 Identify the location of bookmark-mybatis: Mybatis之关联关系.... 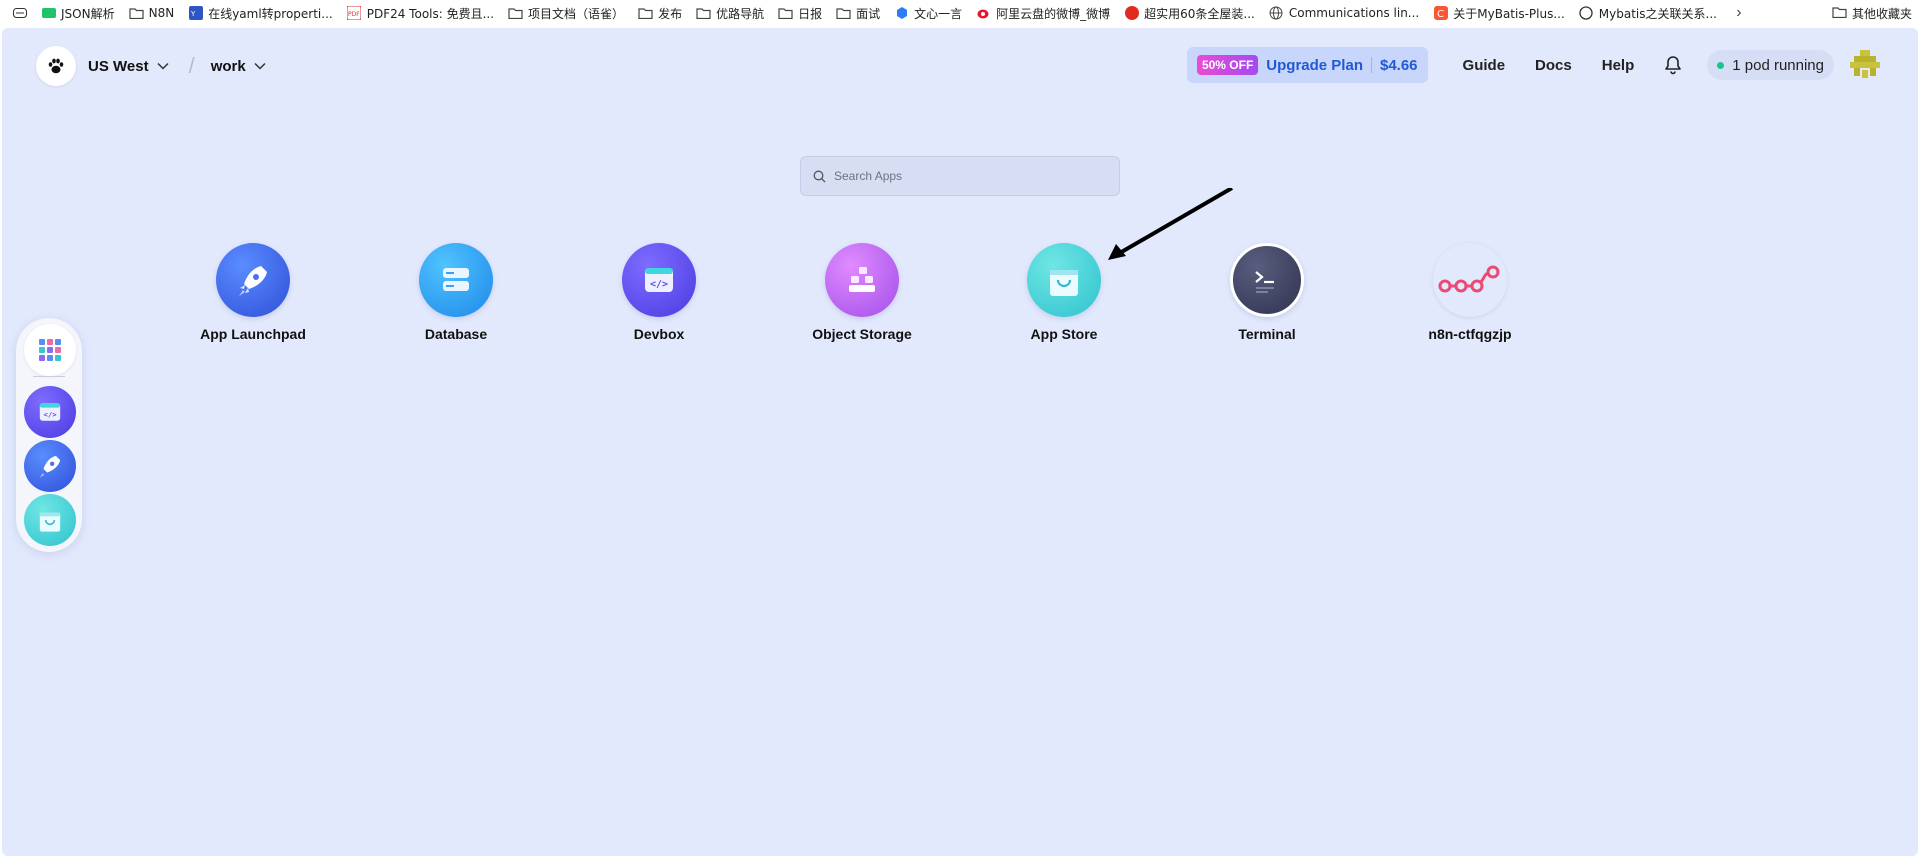
(1648, 13).